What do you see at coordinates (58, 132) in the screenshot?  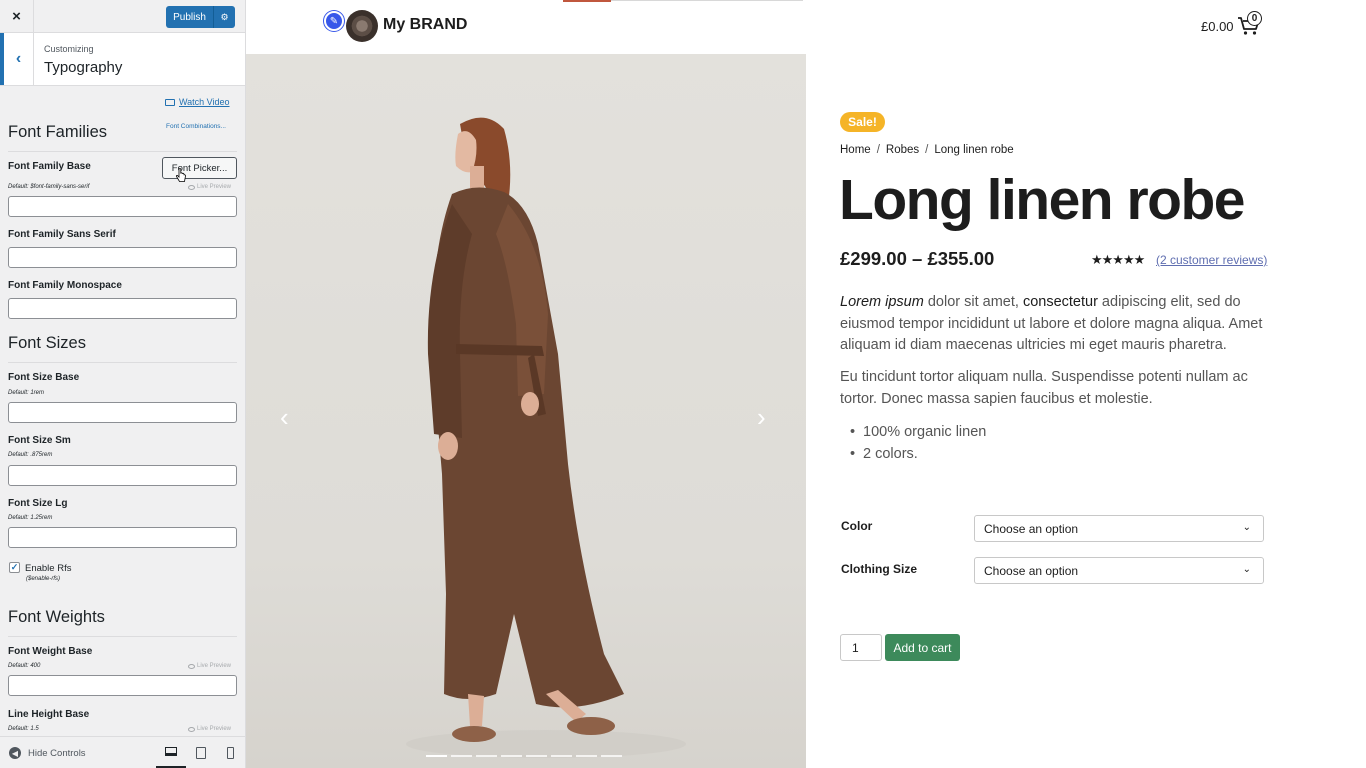 I see `font-families-heading: Font Families` at bounding box center [58, 132].